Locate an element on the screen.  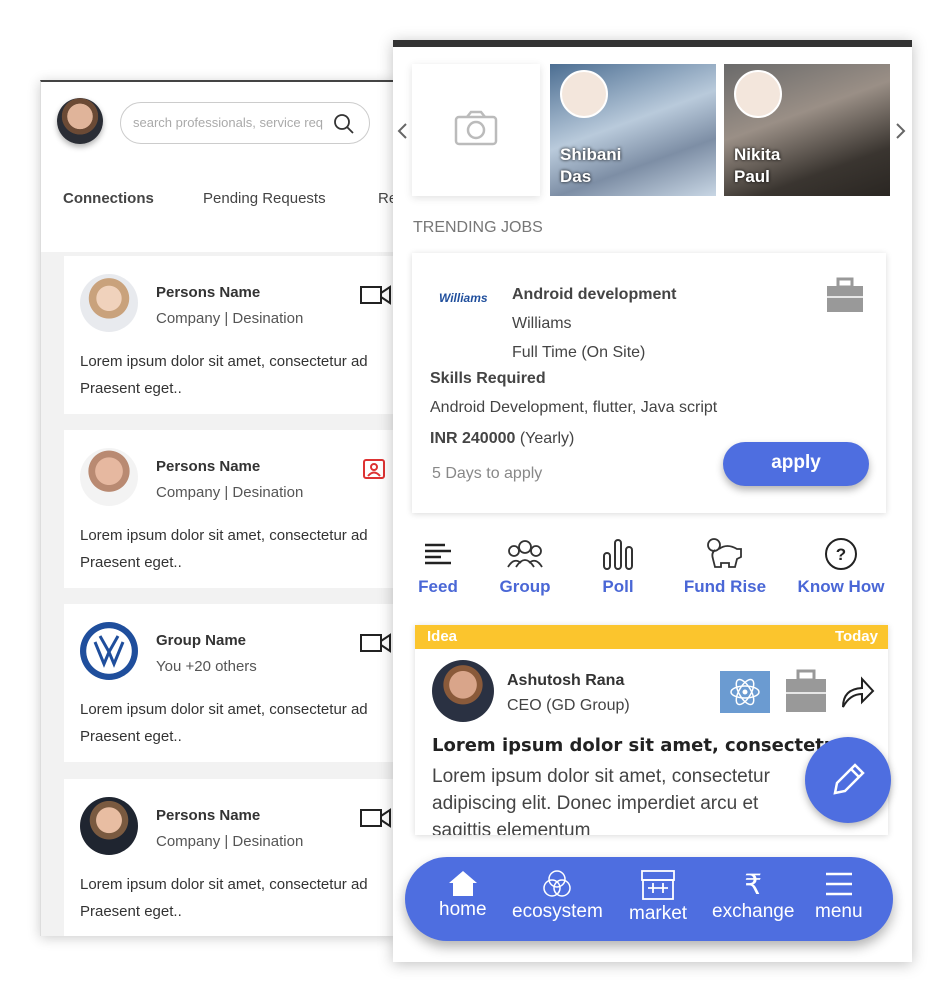
market-icon is located at coordinates (658, 885).